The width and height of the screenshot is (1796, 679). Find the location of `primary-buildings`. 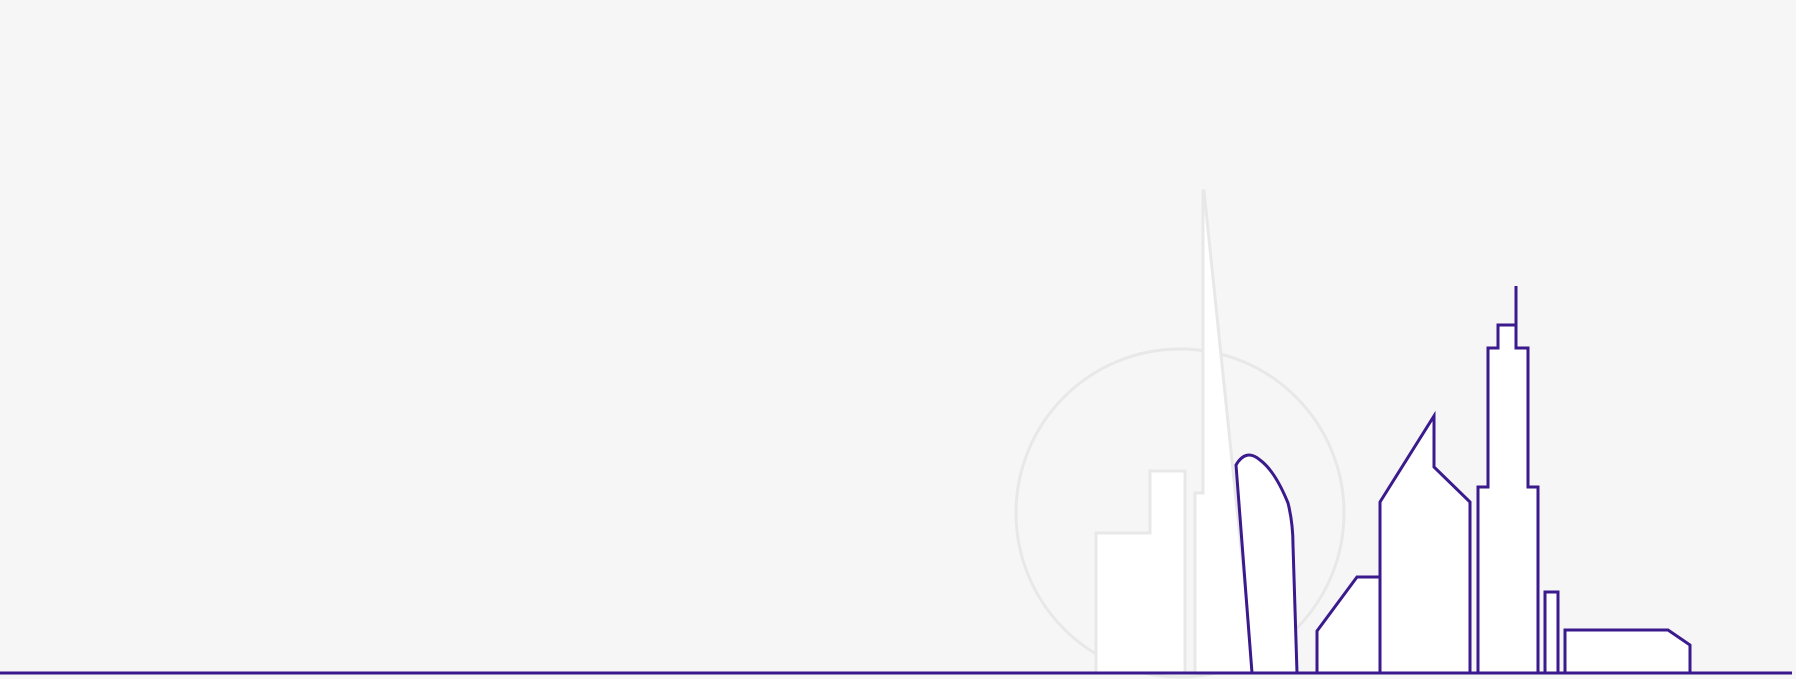

primary-buildings is located at coordinates (1463, 480).